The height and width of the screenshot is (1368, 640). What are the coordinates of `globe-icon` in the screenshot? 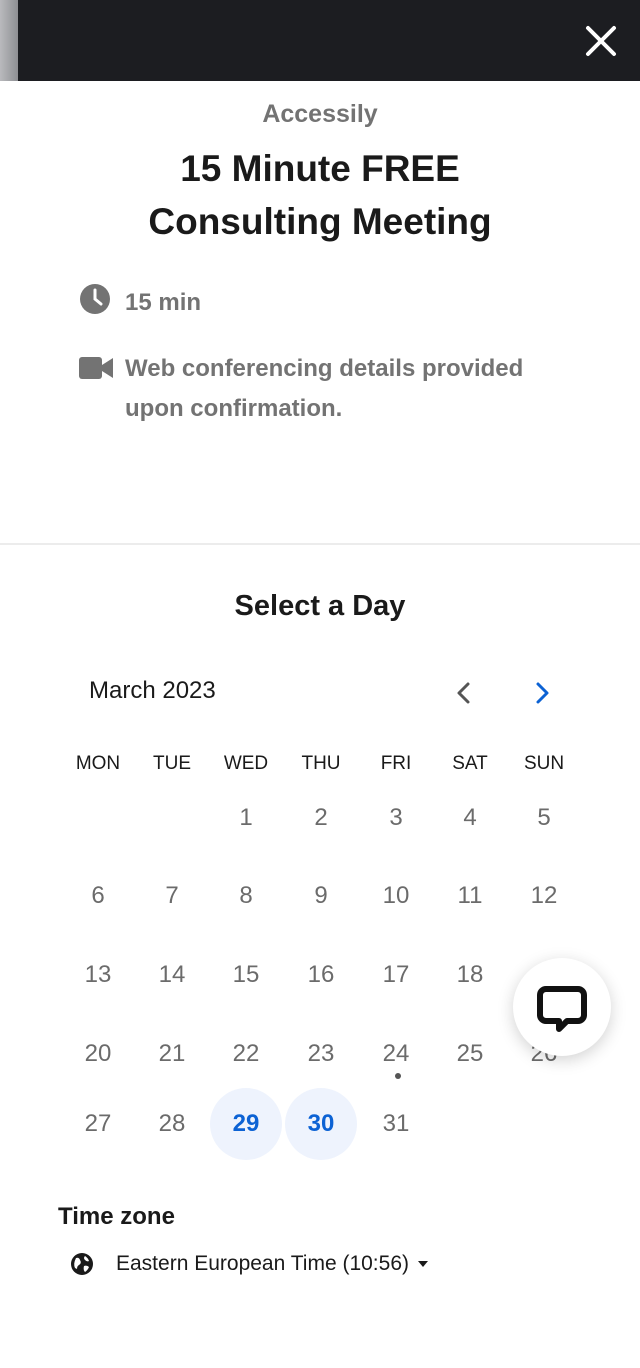 It's located at (82, 1264).